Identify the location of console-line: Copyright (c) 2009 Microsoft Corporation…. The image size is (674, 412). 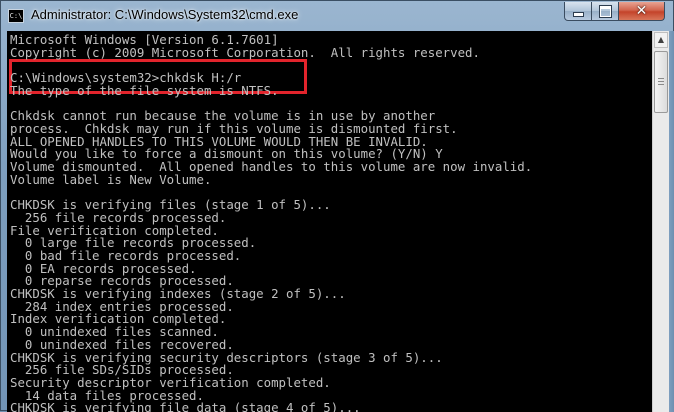
(245, 52).